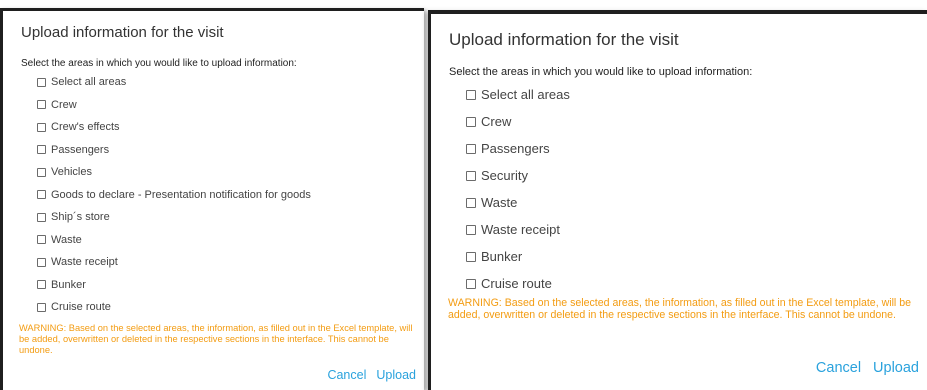 This screenshot has height=390, width=927. Describe the element at coordinates (174, 217) in the screenshot. I see `area-option-ship-s-store: Ship´s store` at that location.